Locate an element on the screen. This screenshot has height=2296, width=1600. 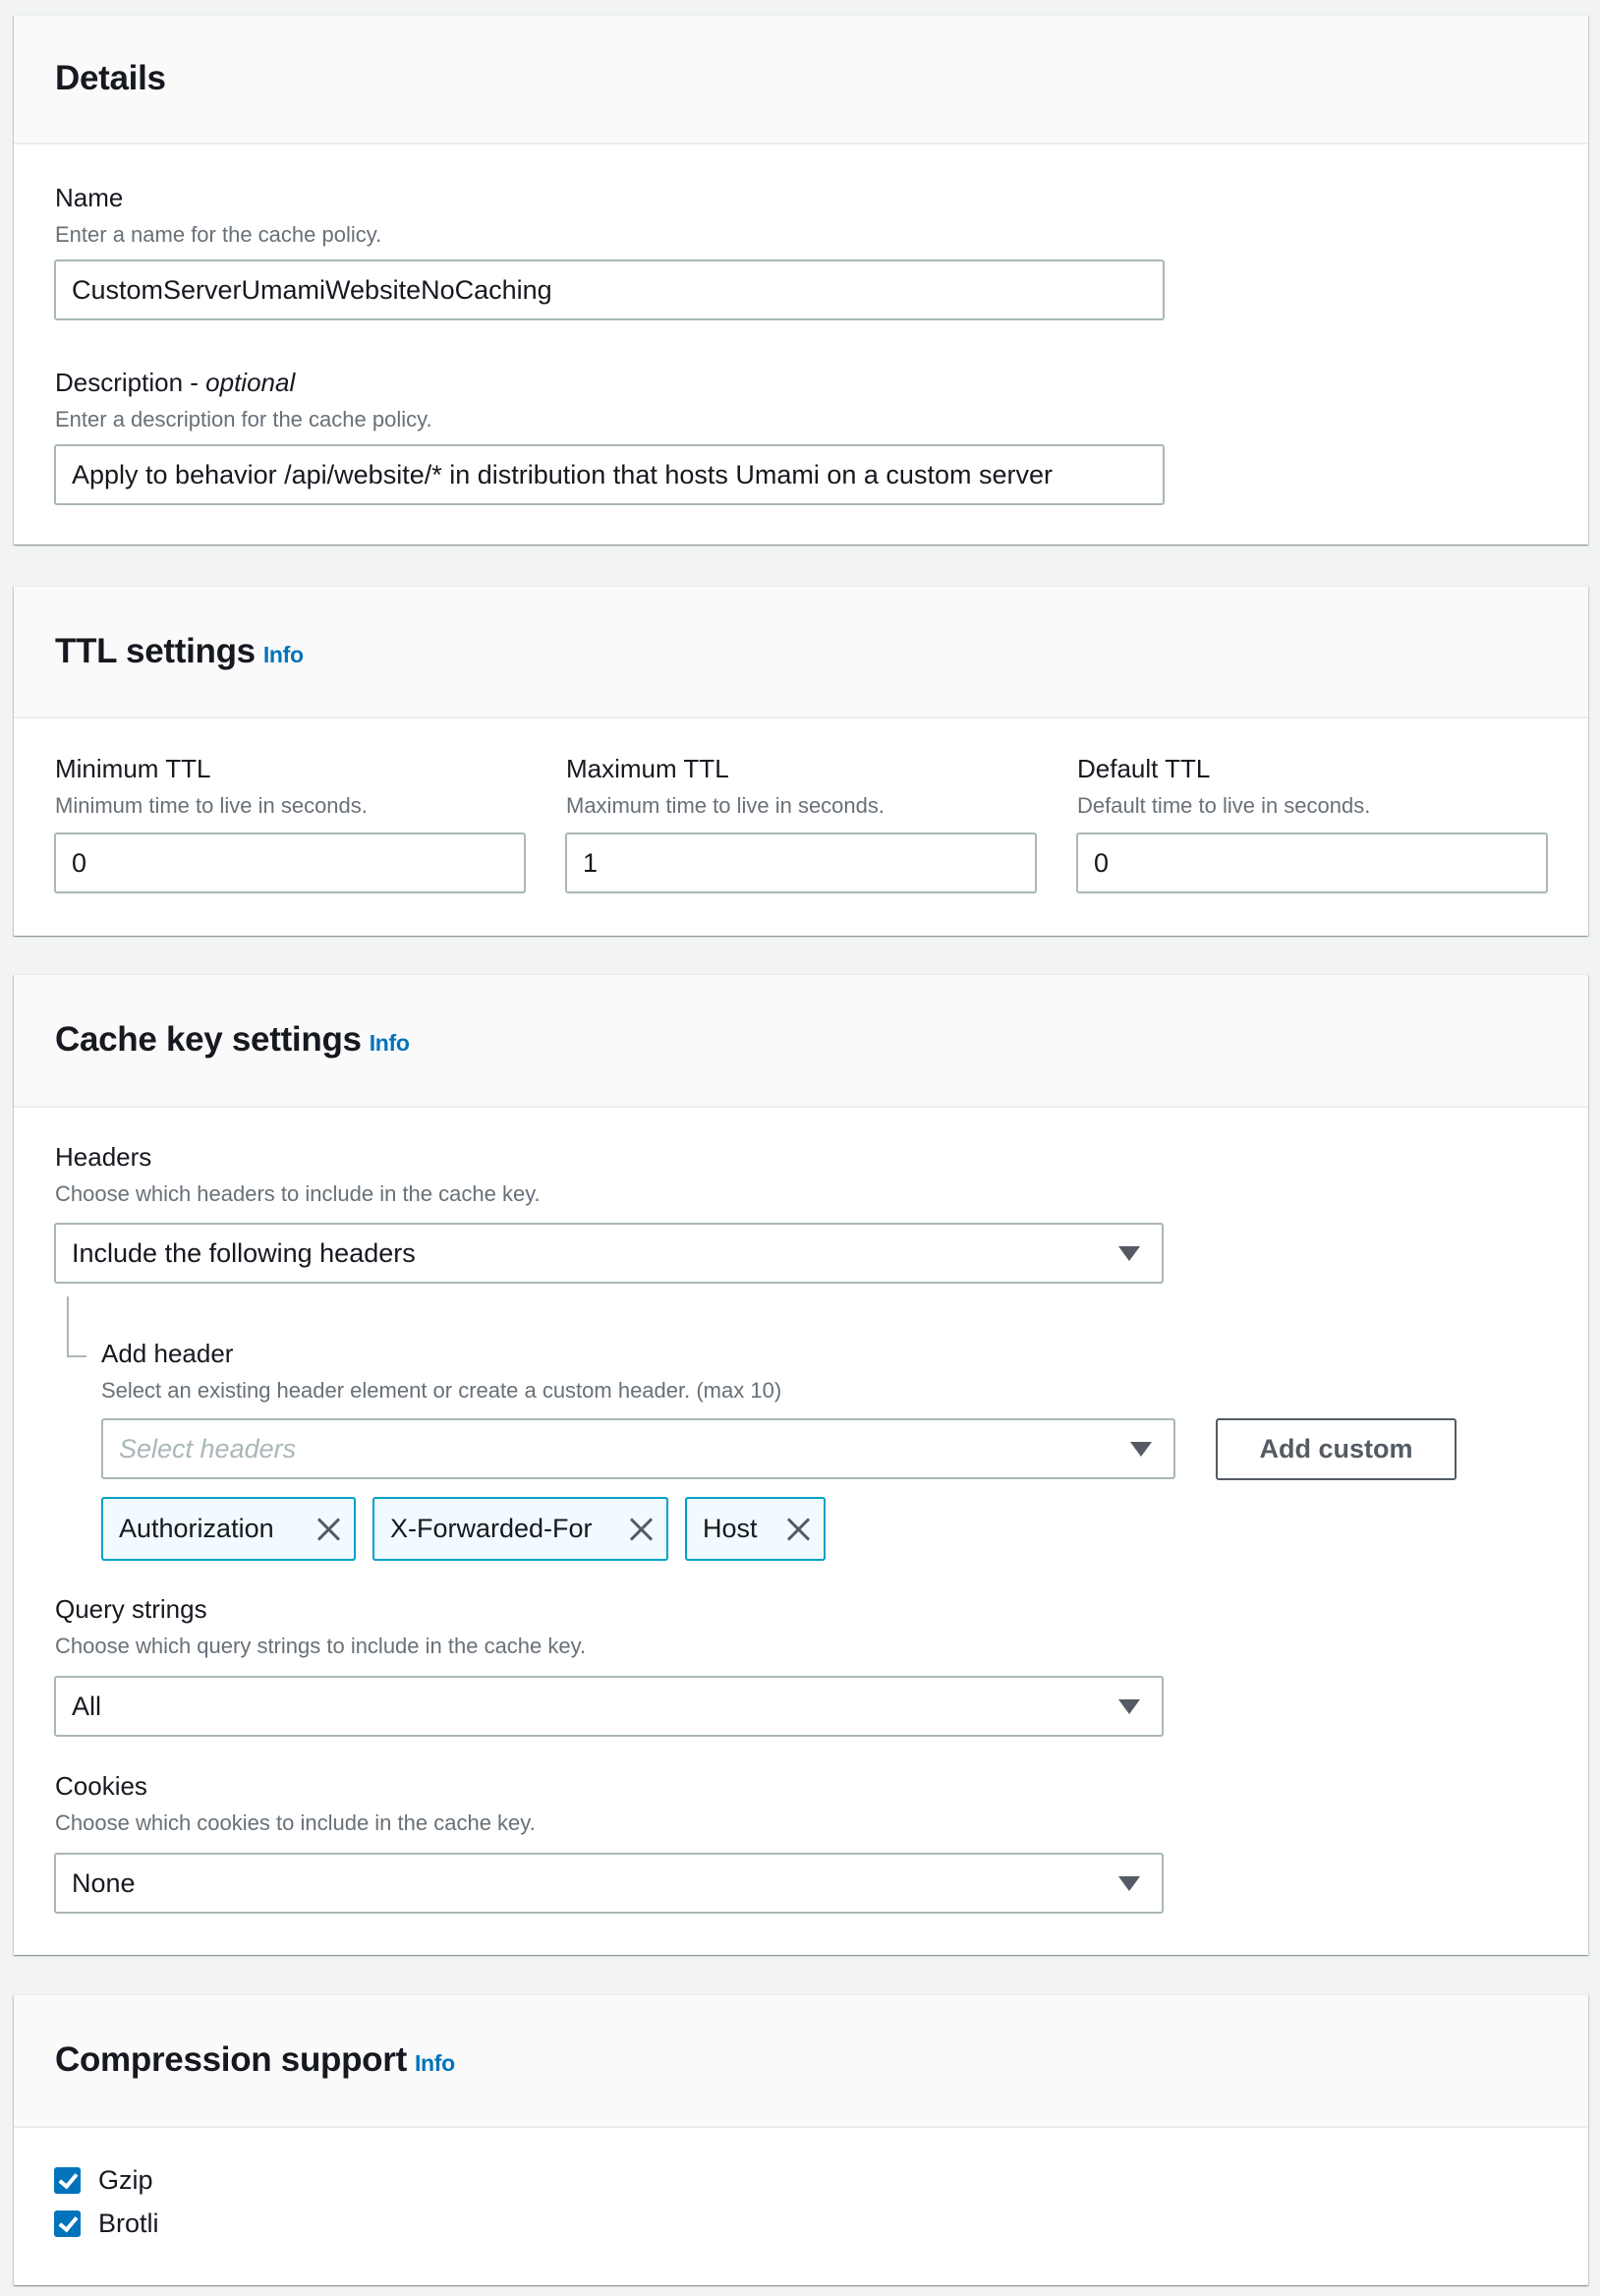
header-token: X-Forwarded-For is located at coordinates (520, 1529).